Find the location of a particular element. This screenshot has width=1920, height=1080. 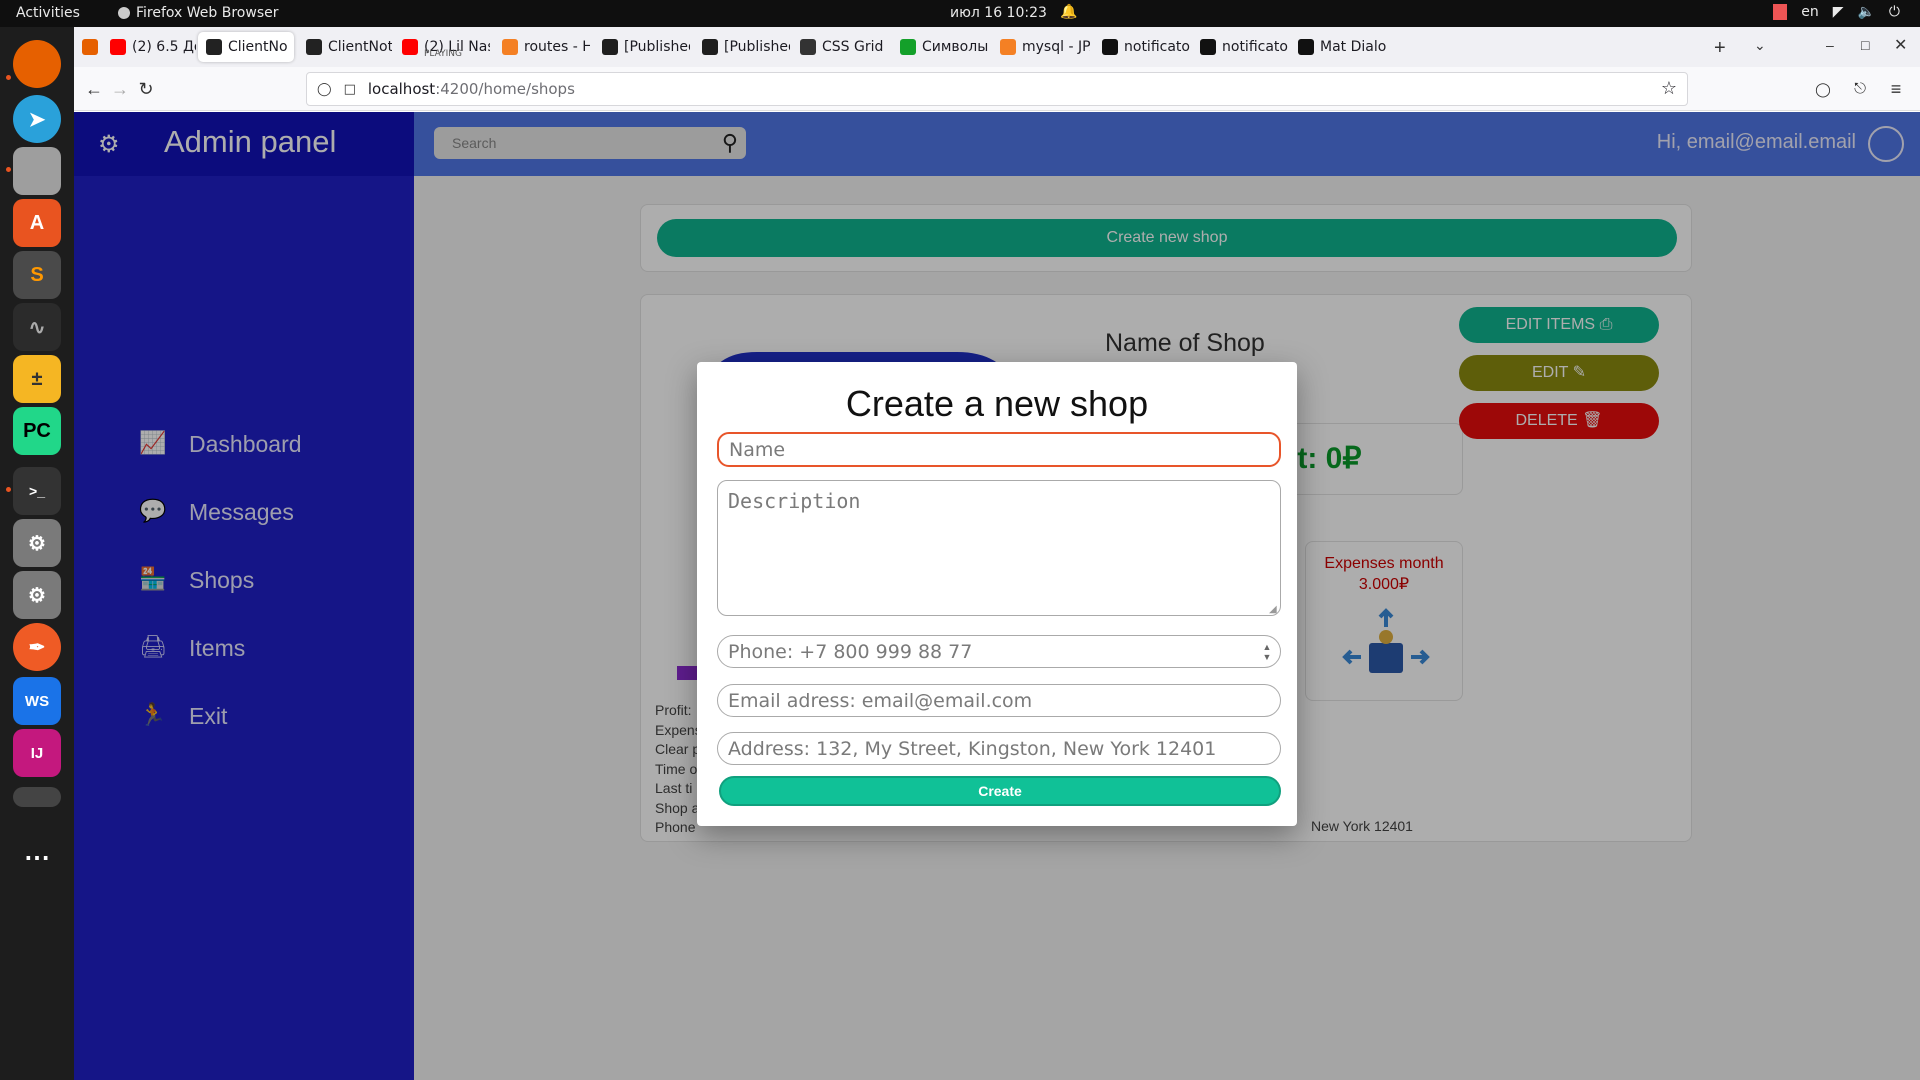

system-tray: en ◤ 🔈 ⏻ is located at coordinates (1836, 12).